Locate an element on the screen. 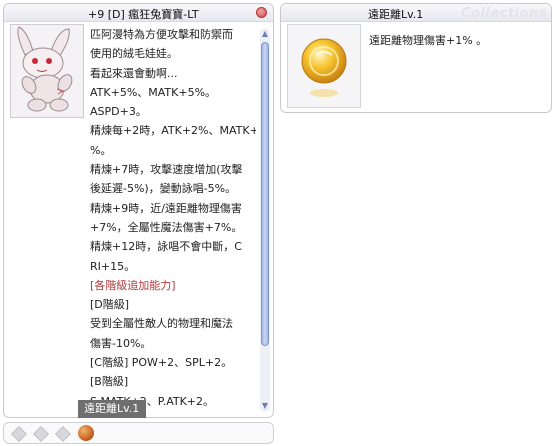 Image resolution: width=556 pixels, height=446 pixels. golden-orb-icon is located at coordinates (324, 67).